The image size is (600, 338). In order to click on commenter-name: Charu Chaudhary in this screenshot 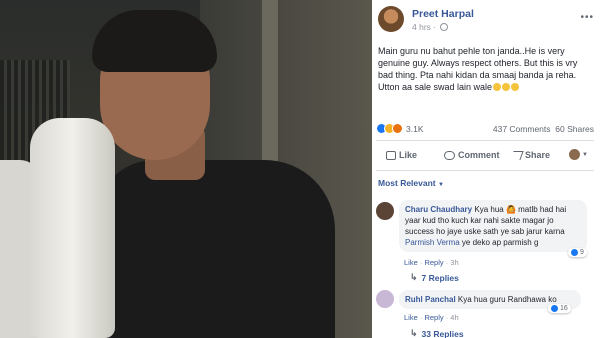, I will do `click(438, 209)`.